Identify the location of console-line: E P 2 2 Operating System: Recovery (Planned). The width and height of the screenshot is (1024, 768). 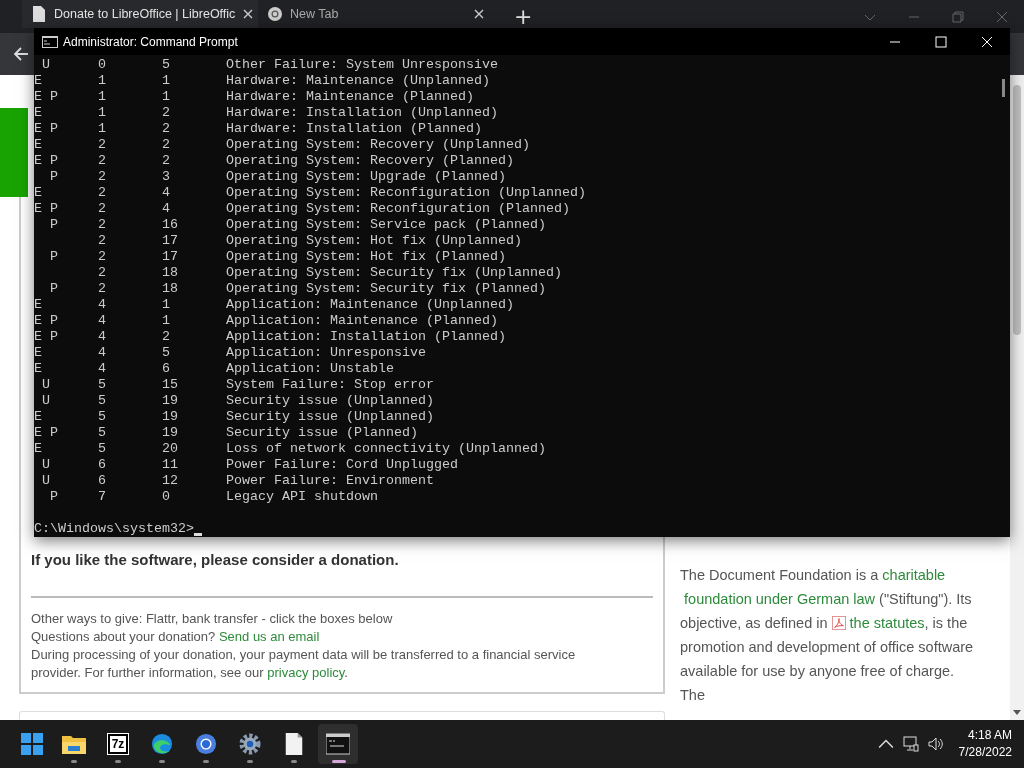
(274, 161).